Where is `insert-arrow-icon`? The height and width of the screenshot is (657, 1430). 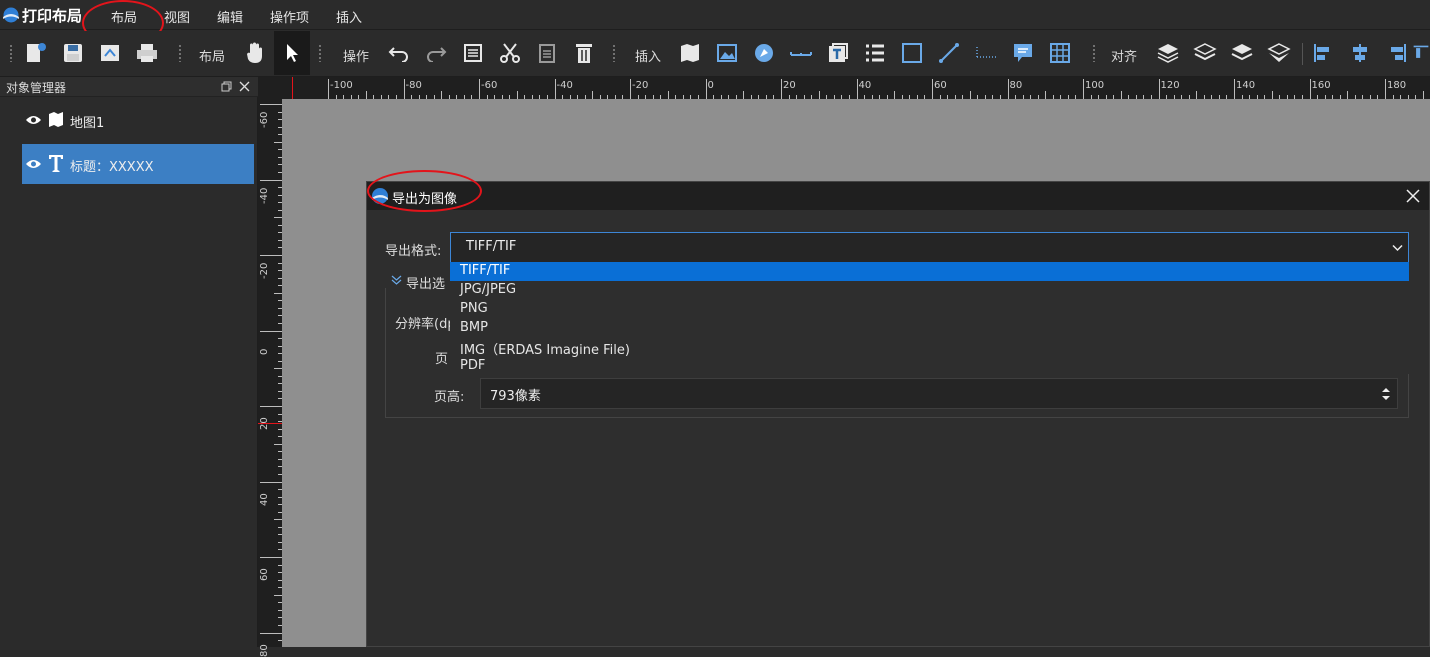 insert-arrow-icon is located at coordinates (986, 53).